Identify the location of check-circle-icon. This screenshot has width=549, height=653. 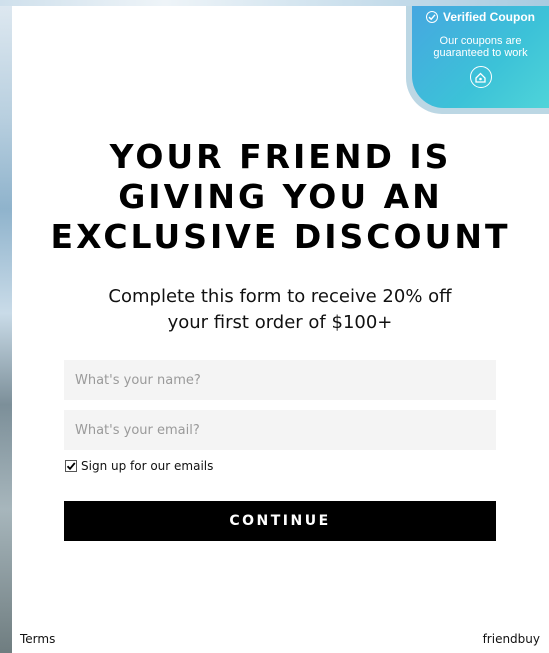
(431, 17).